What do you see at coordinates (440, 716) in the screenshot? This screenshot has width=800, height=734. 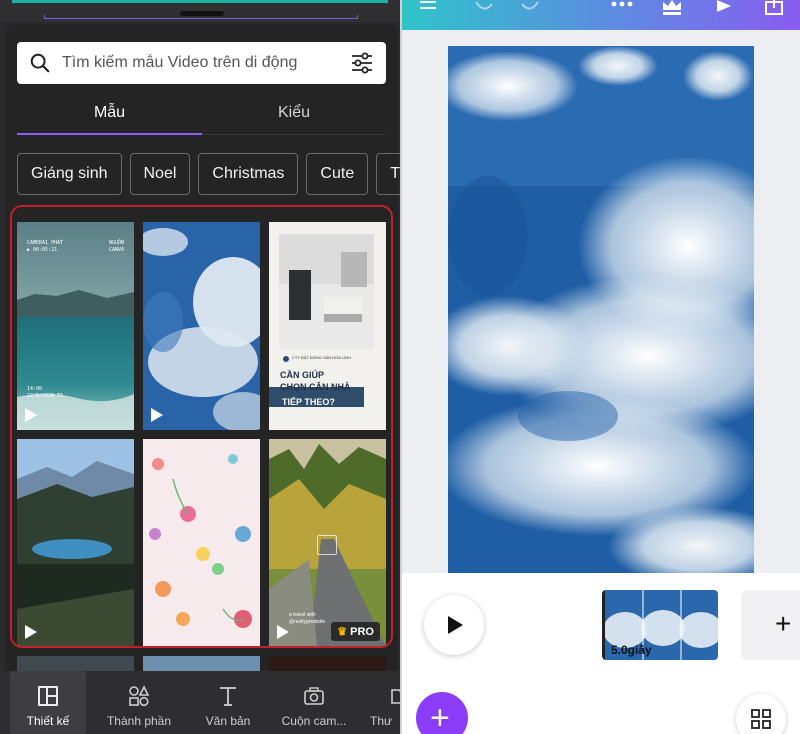 I see `fab-label: +` at bounding box center [440, 716].